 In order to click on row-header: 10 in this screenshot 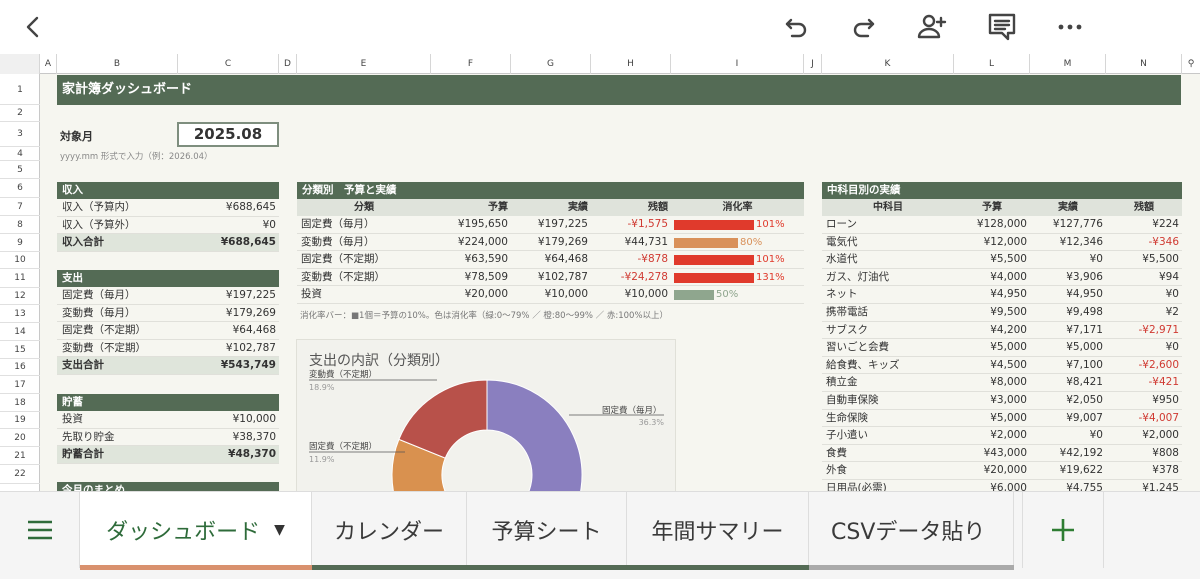, I will do `click(20, 260)`.